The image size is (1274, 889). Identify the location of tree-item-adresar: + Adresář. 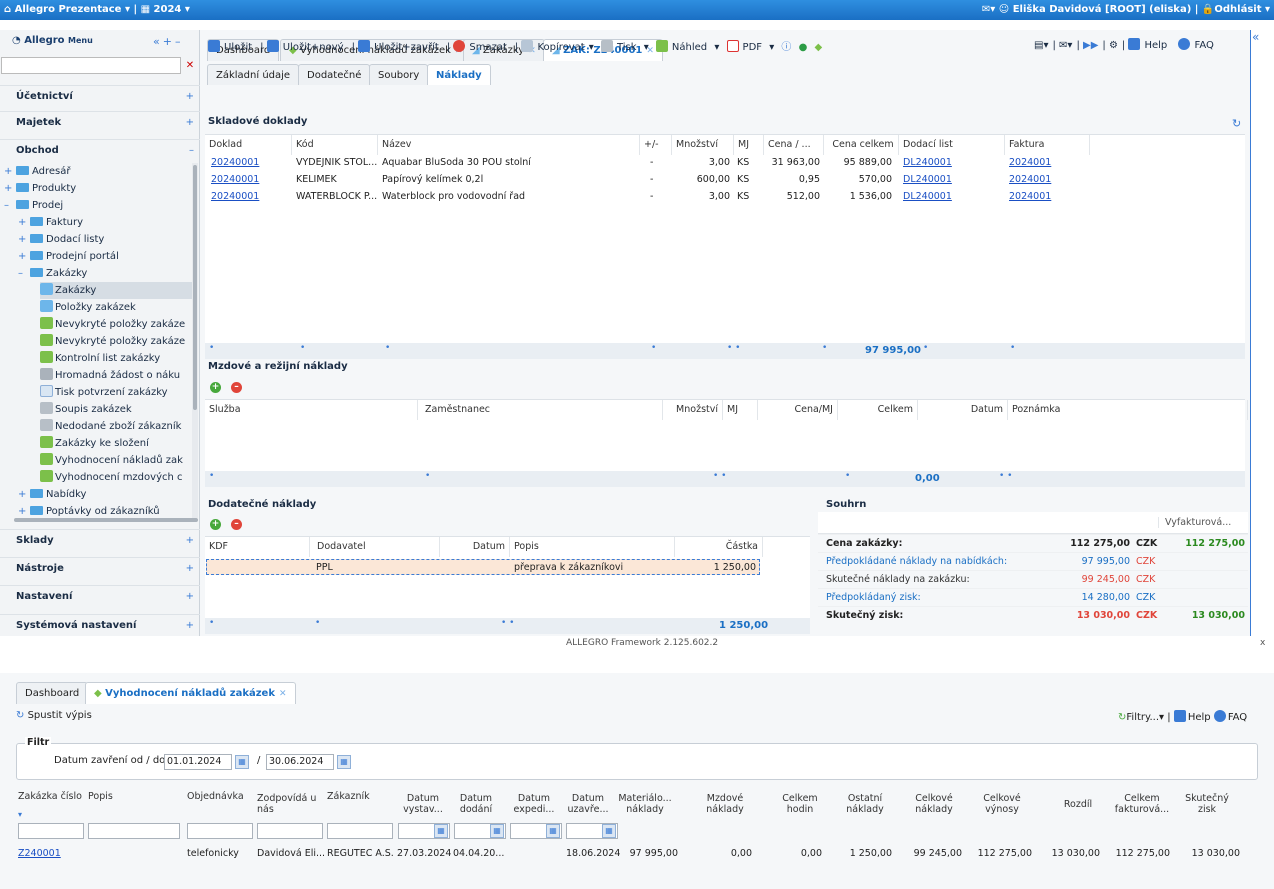
(37, 171).